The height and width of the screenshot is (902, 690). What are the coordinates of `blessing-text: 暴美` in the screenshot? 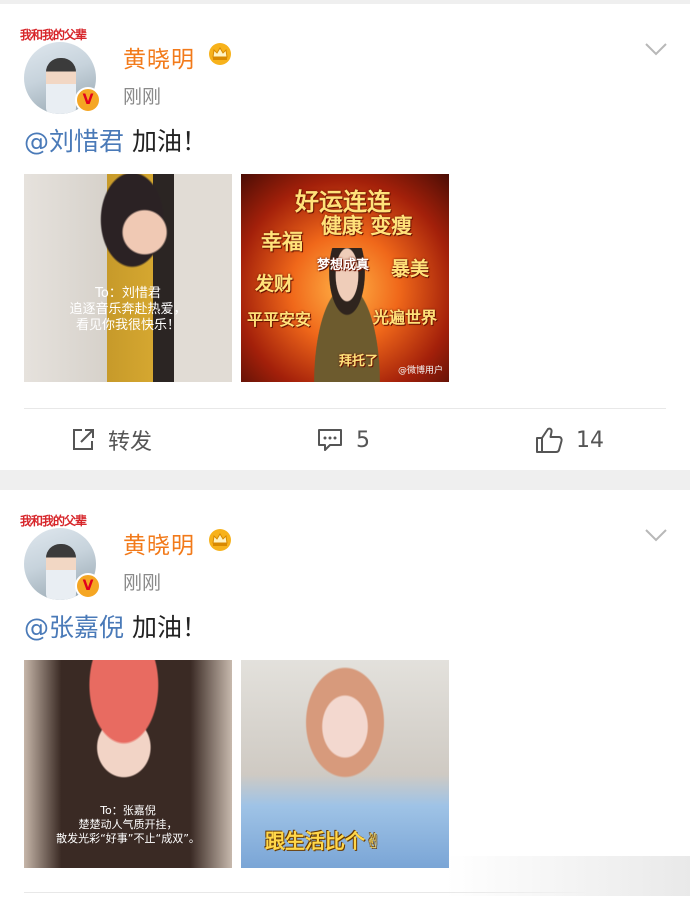 It's located at (410, 269).